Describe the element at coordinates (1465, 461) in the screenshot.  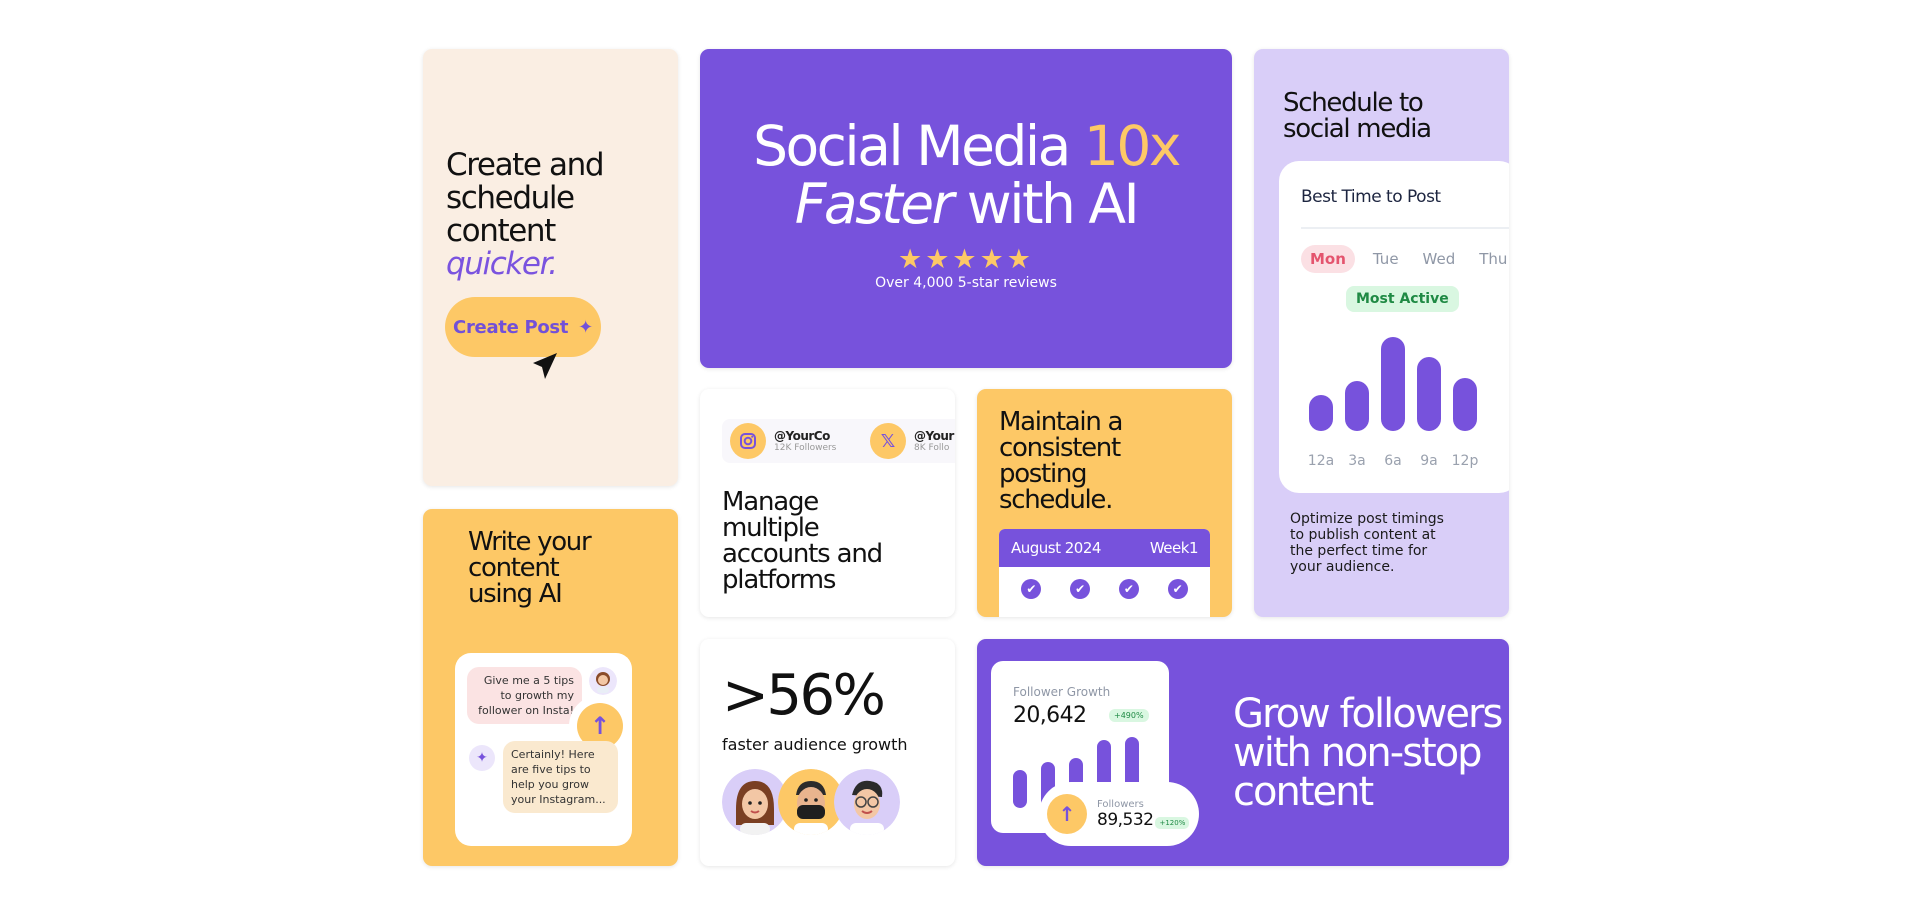
I see `time-label: 12p` at that location.